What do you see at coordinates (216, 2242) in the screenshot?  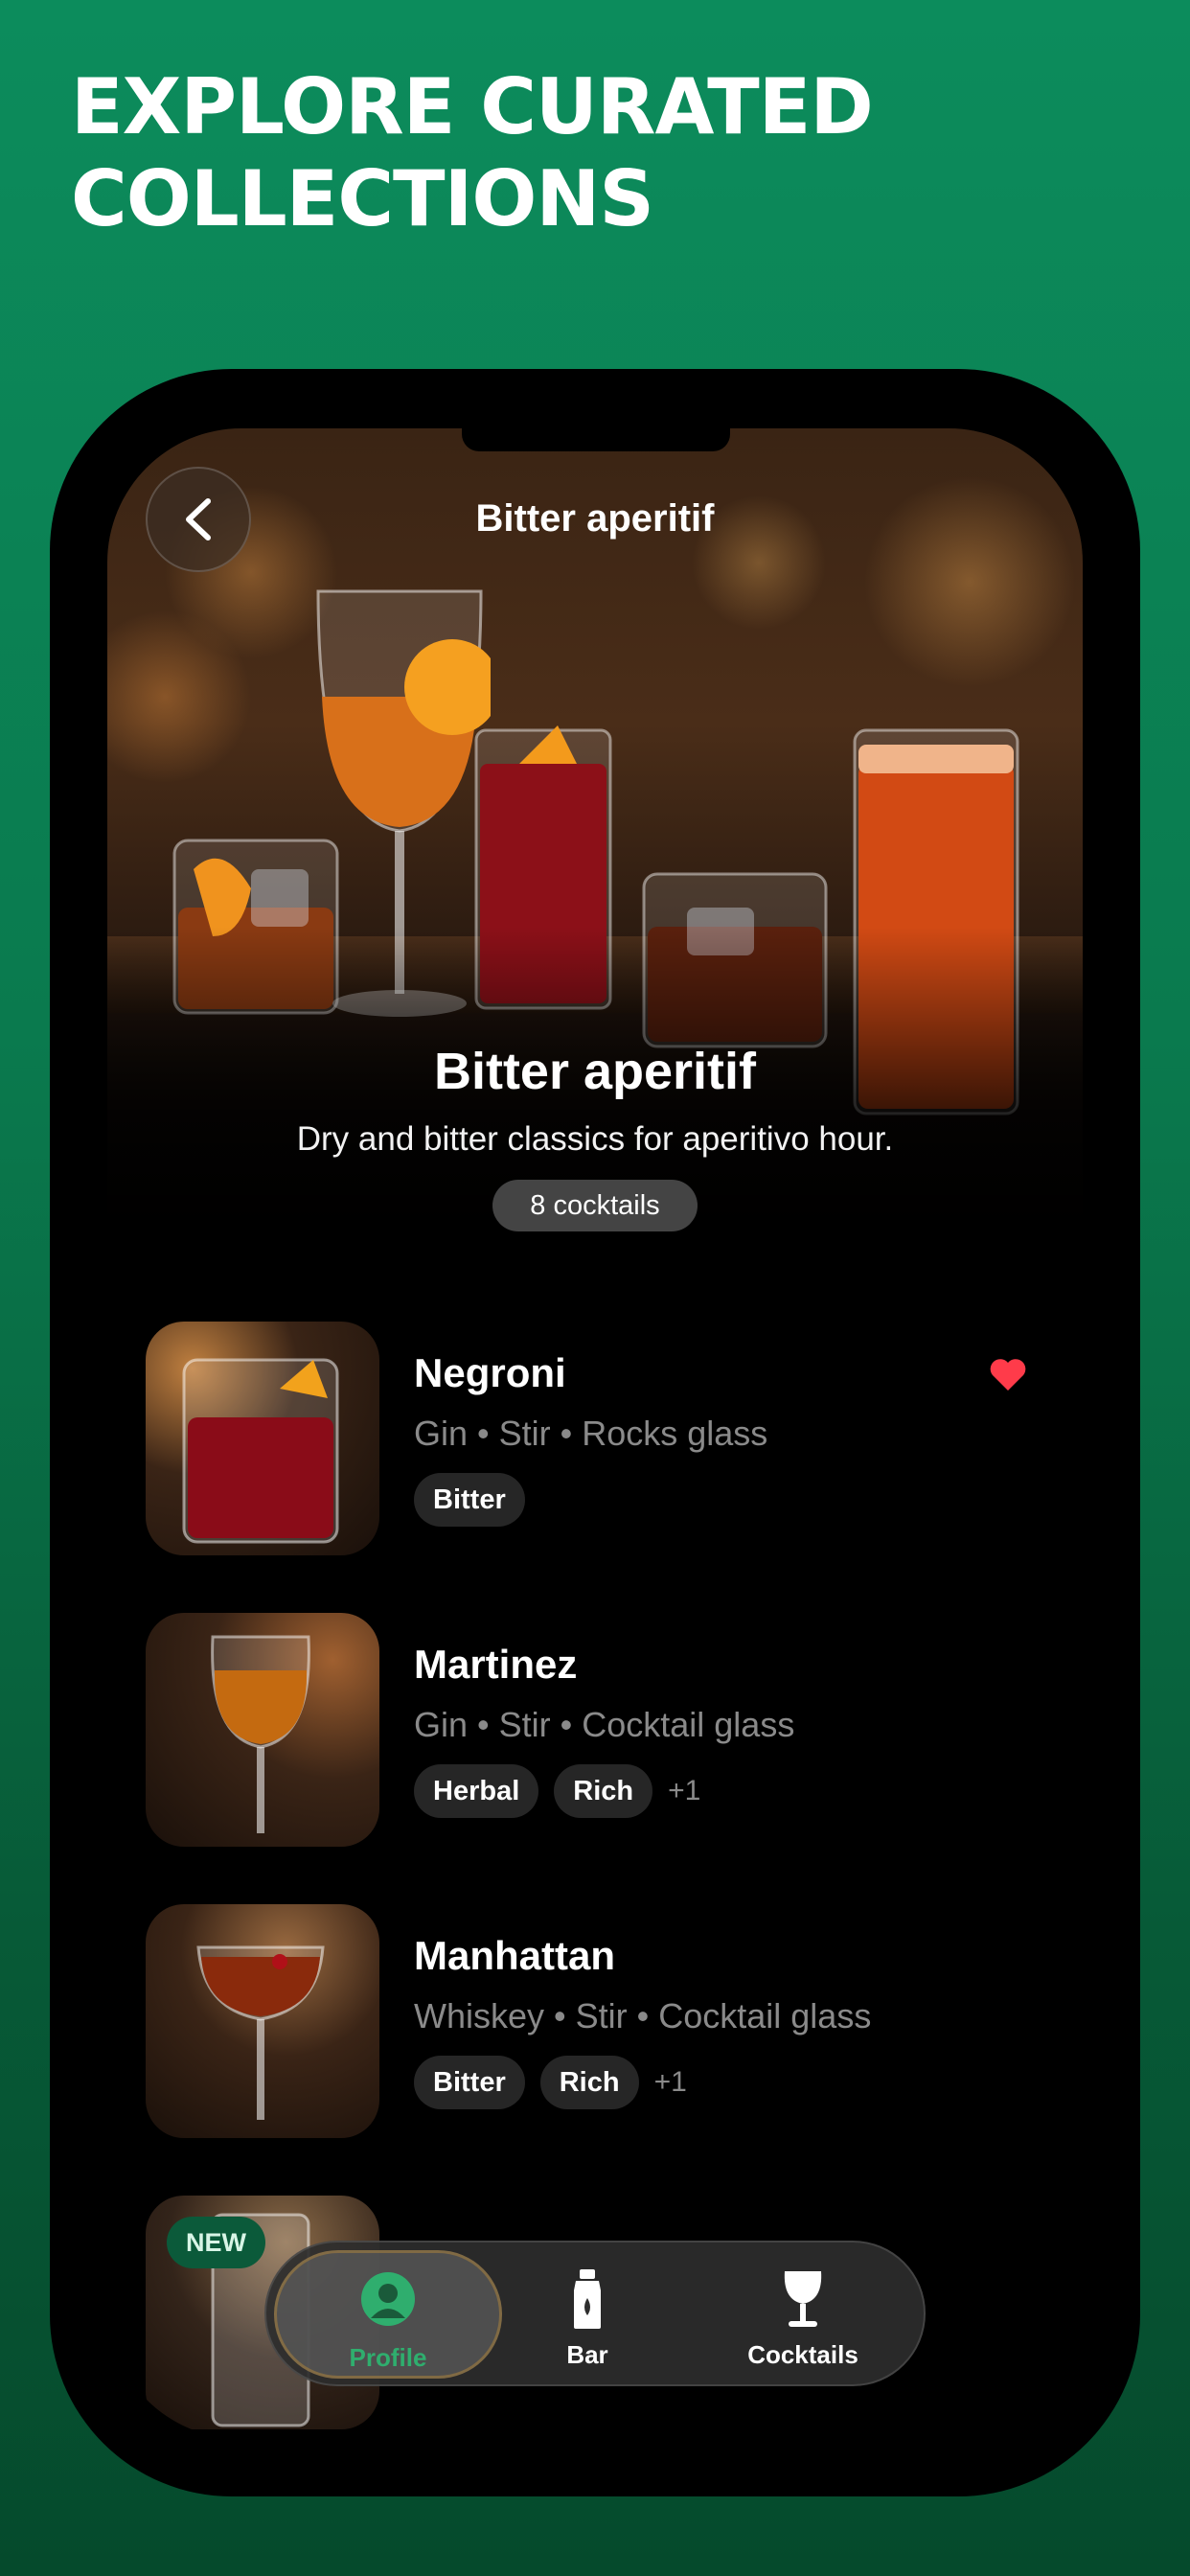 I see `new-badge: NEW` at bounding box center [216, 2242].